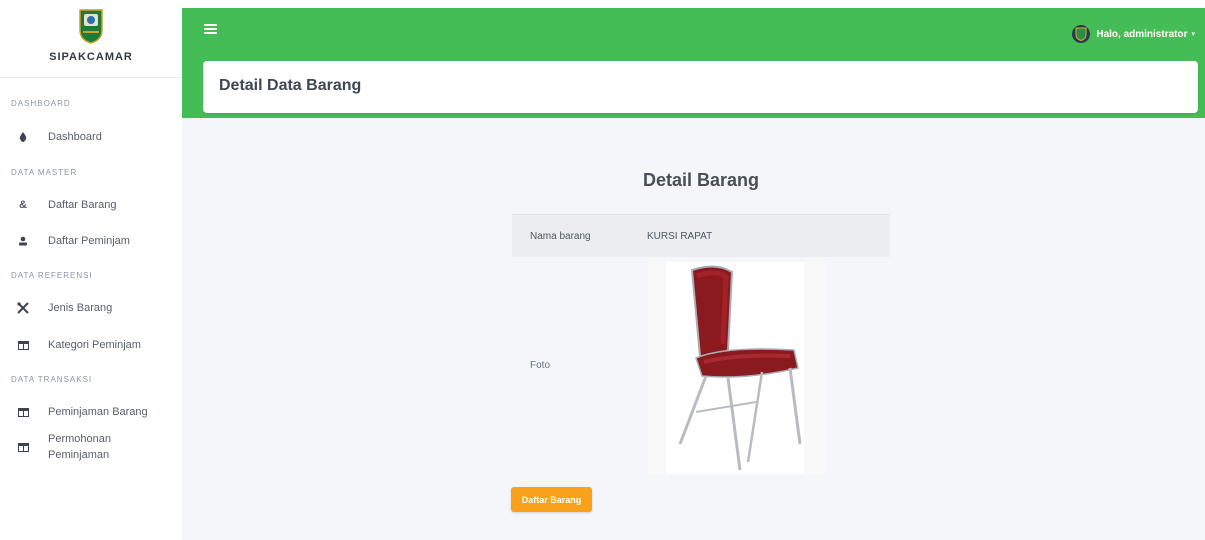  Describe the element at coordinates (79, 447) in the screenshot. I see `sidebar-item-label: Permohonan Peminjaman` at that location.